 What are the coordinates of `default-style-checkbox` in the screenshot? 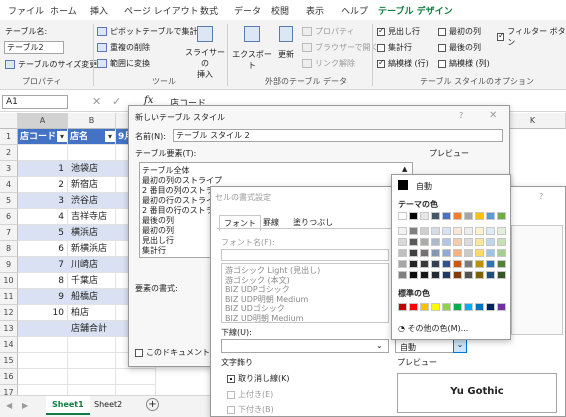 It's located at (139, 352).